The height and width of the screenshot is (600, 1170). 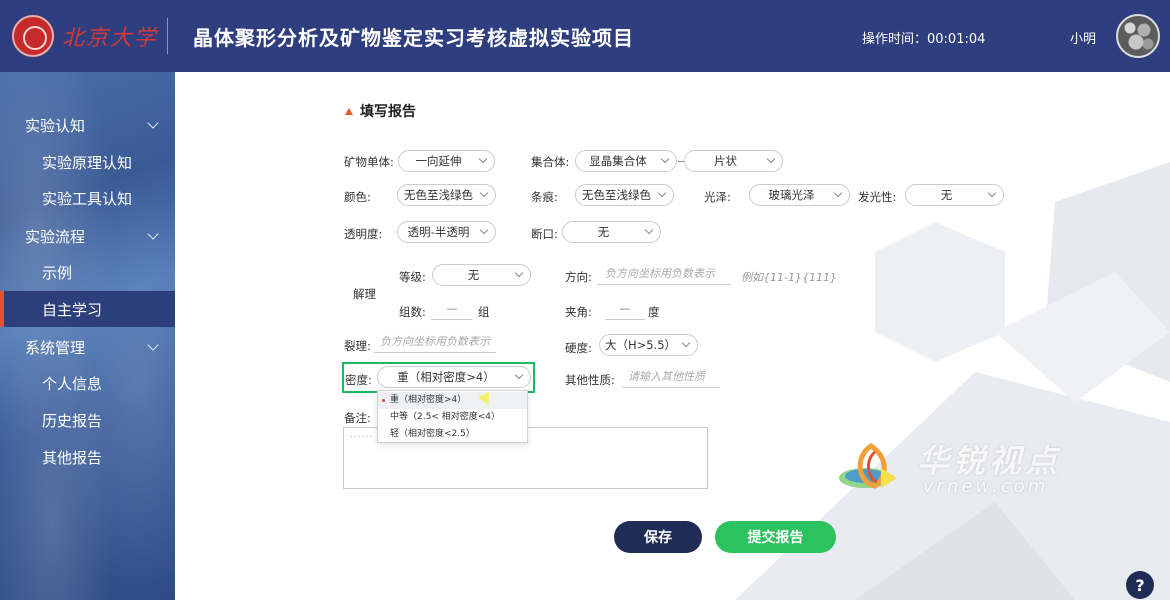 What do you see at coordinates (986, 486) in the screenshot?
I see `watermark-en: vrnew.com` at bounding box center [986, 486].